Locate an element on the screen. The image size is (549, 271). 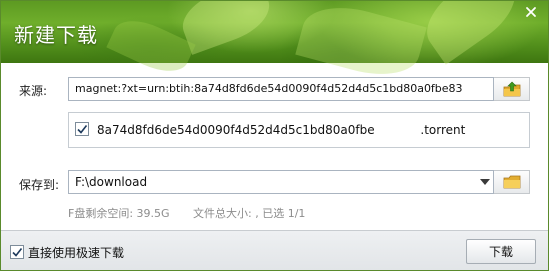
save-path-input: F:\download is located at coordinates (281, 182).